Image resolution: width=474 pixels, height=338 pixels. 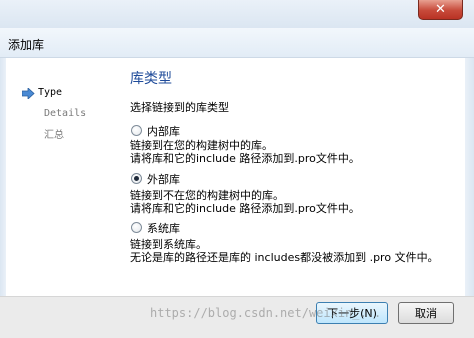 I want to click on dialog-header, so click(x=237, y=43).